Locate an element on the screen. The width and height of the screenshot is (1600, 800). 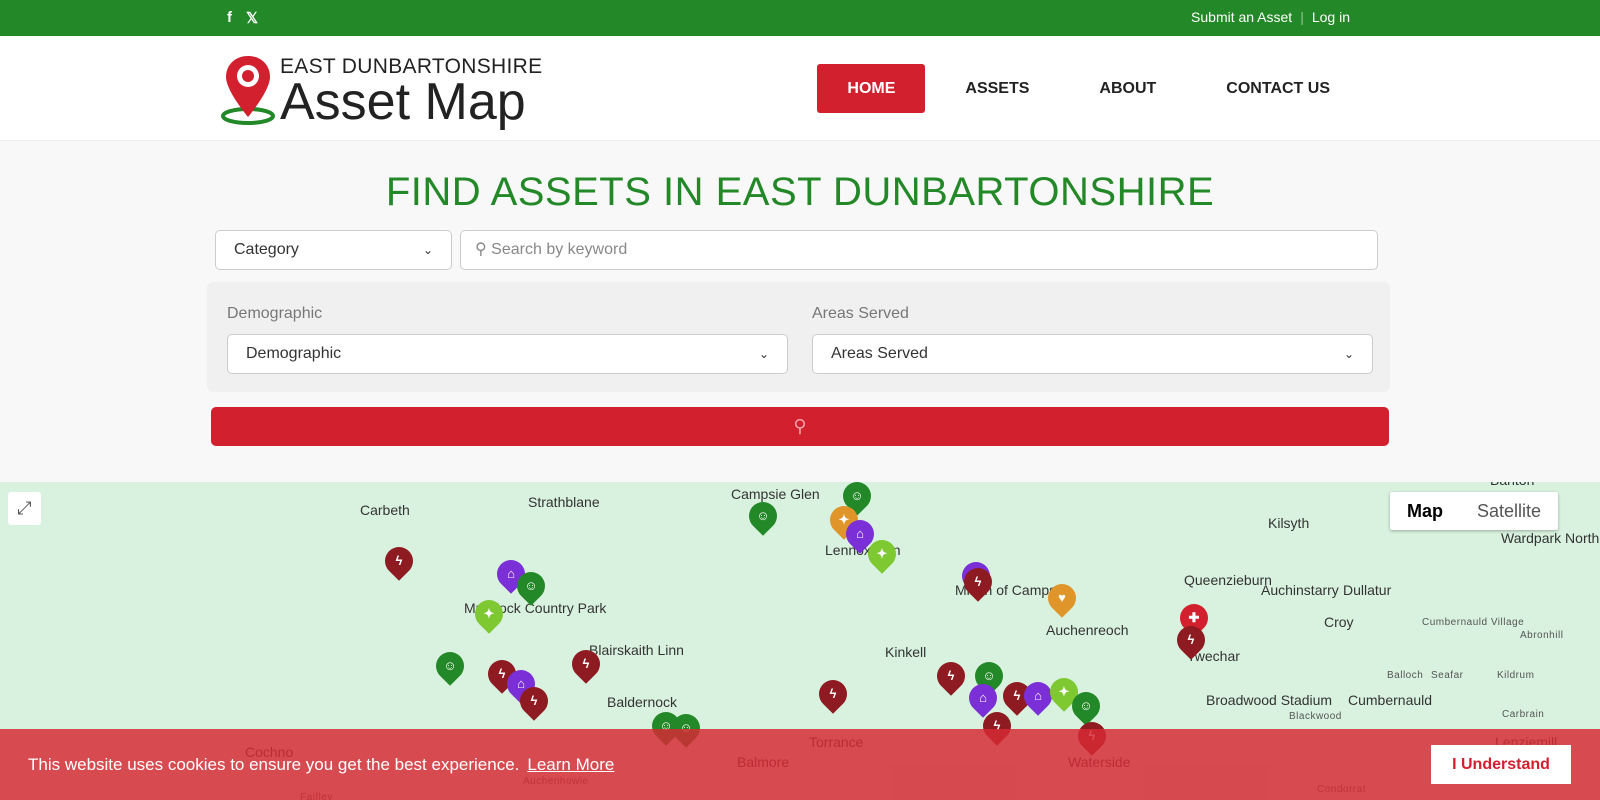
nav-contact: CONTACT US is located at coordinates (1278, 88).